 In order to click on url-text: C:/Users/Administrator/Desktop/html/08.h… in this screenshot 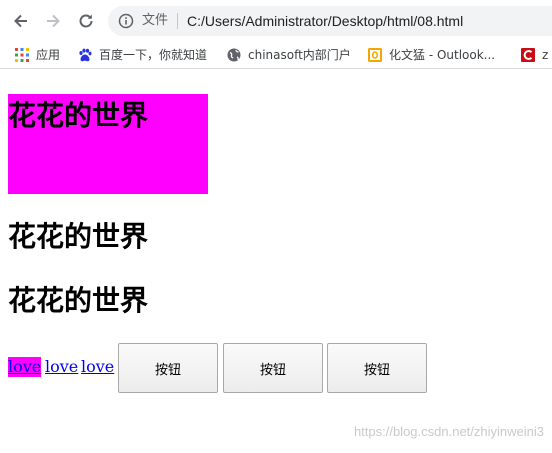, I will do `click(325, 21)`.